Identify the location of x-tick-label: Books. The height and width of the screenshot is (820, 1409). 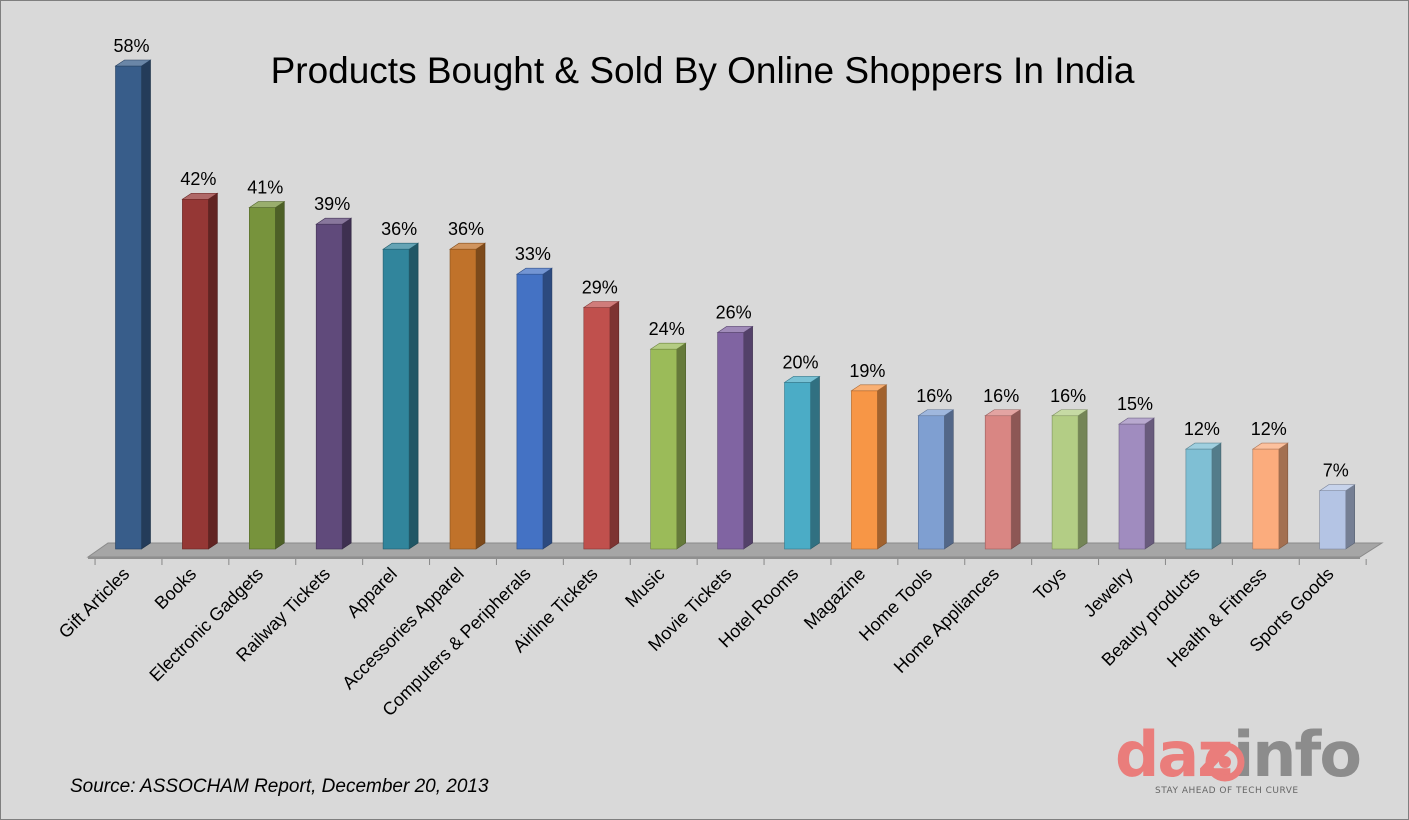
(176, 589).